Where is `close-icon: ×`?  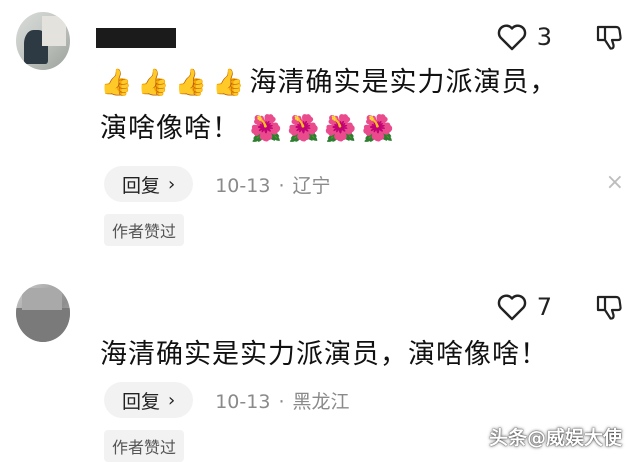
close-icon: × is located at coordinates (615, 182).